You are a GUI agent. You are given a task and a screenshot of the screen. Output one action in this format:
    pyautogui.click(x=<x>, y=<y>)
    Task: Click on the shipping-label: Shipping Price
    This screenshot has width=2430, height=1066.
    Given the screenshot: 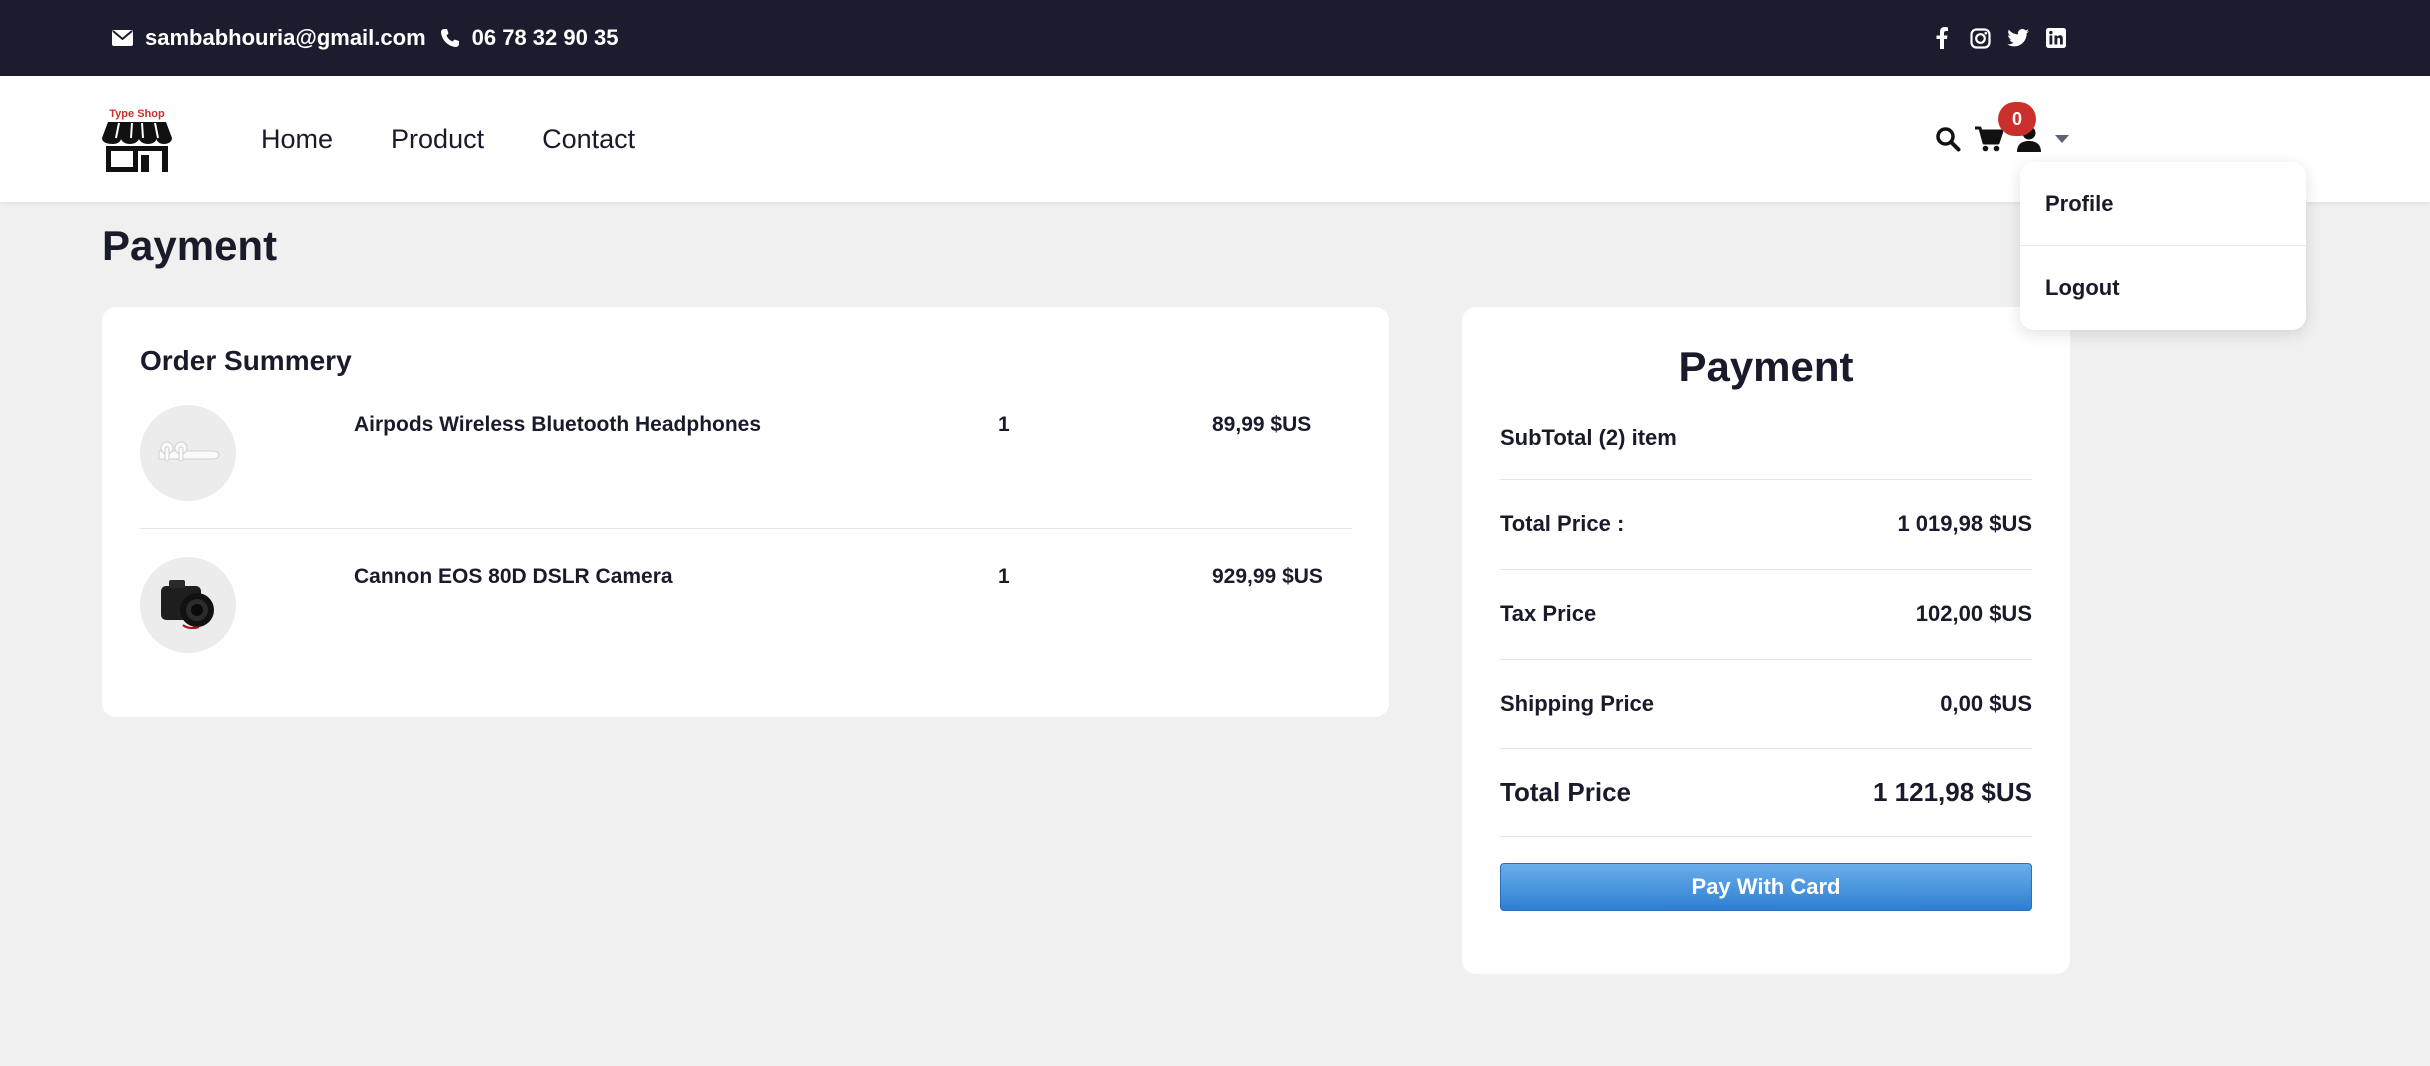 What is the action you would take?
    pyautogui.click(x=1577, y=703)
    